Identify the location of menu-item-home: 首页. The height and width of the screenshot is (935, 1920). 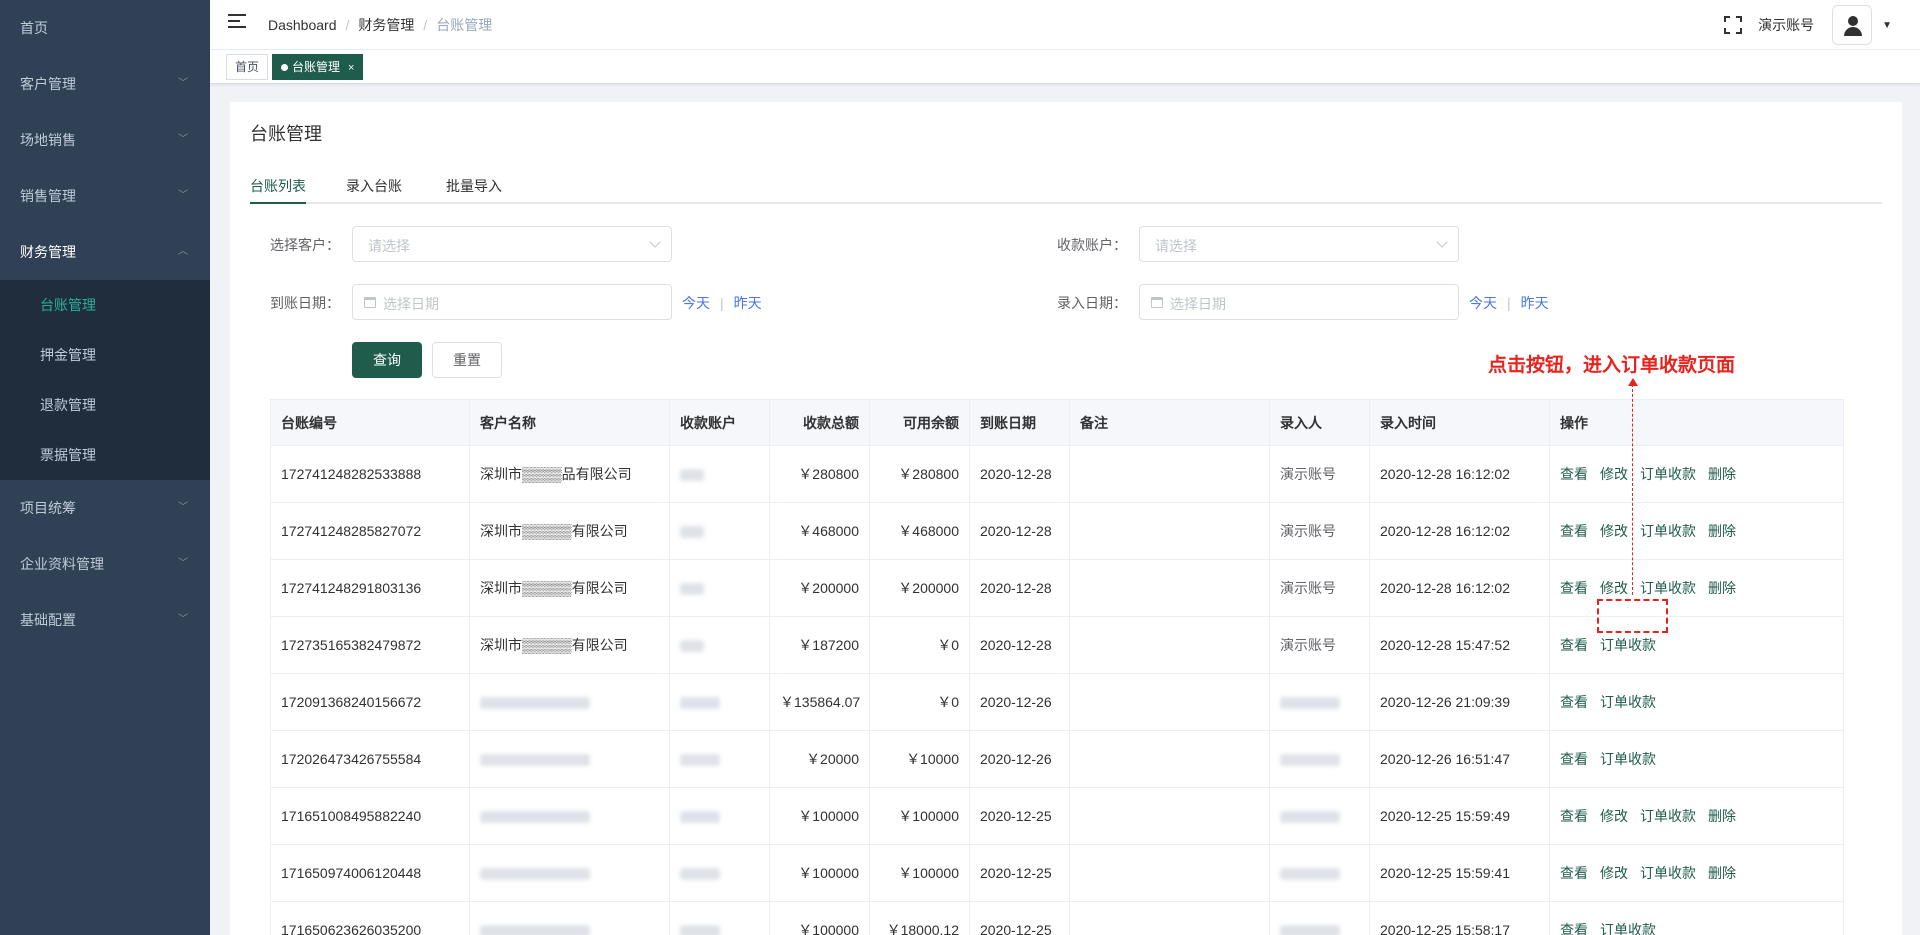
(105, 28).